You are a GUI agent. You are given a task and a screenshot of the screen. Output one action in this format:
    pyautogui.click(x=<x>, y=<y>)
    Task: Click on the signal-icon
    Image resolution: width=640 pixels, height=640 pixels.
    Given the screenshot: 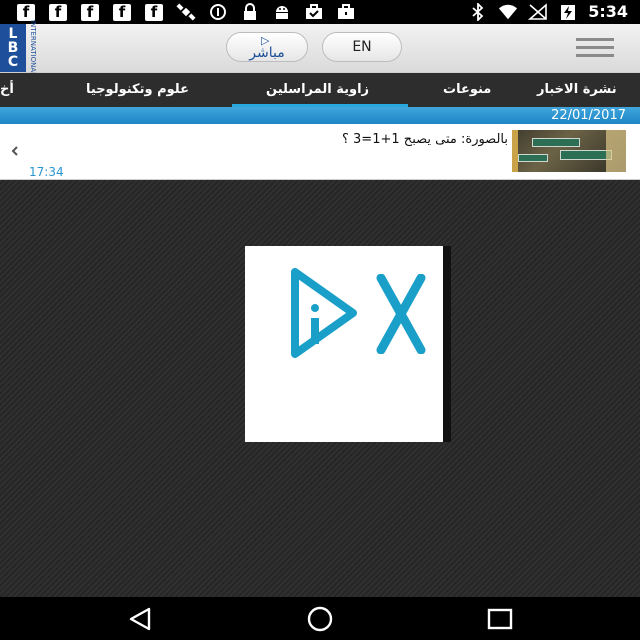 What is the action you would take?
    pyautogui.click(x=538, y=11)
    